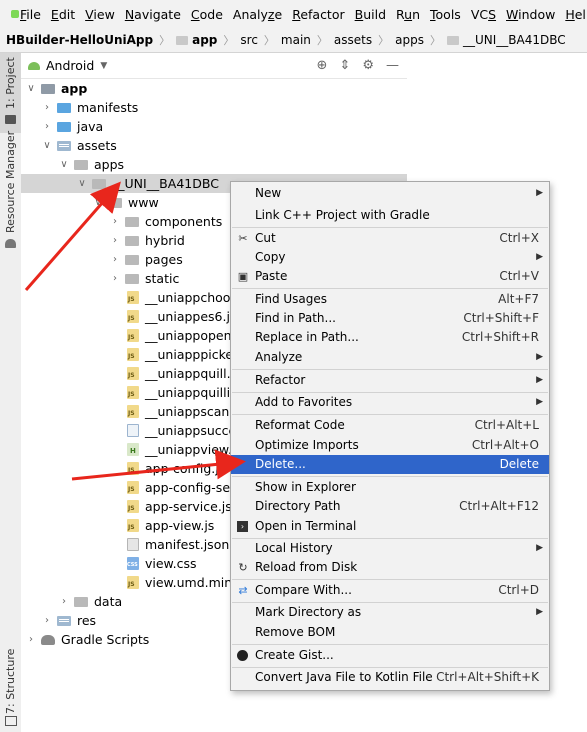  Describe the element at coordinates (390, 506) in the screenshot. I see `menu-item-directory-path: Directory Path Ctrl+Alt+F12` at that location.